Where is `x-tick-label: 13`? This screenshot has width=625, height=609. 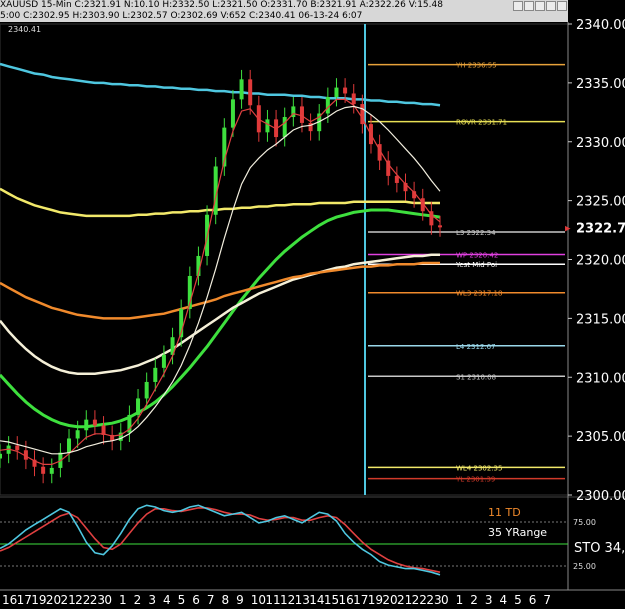
x-tick-label: 13 is located at coordinates (302, 600).